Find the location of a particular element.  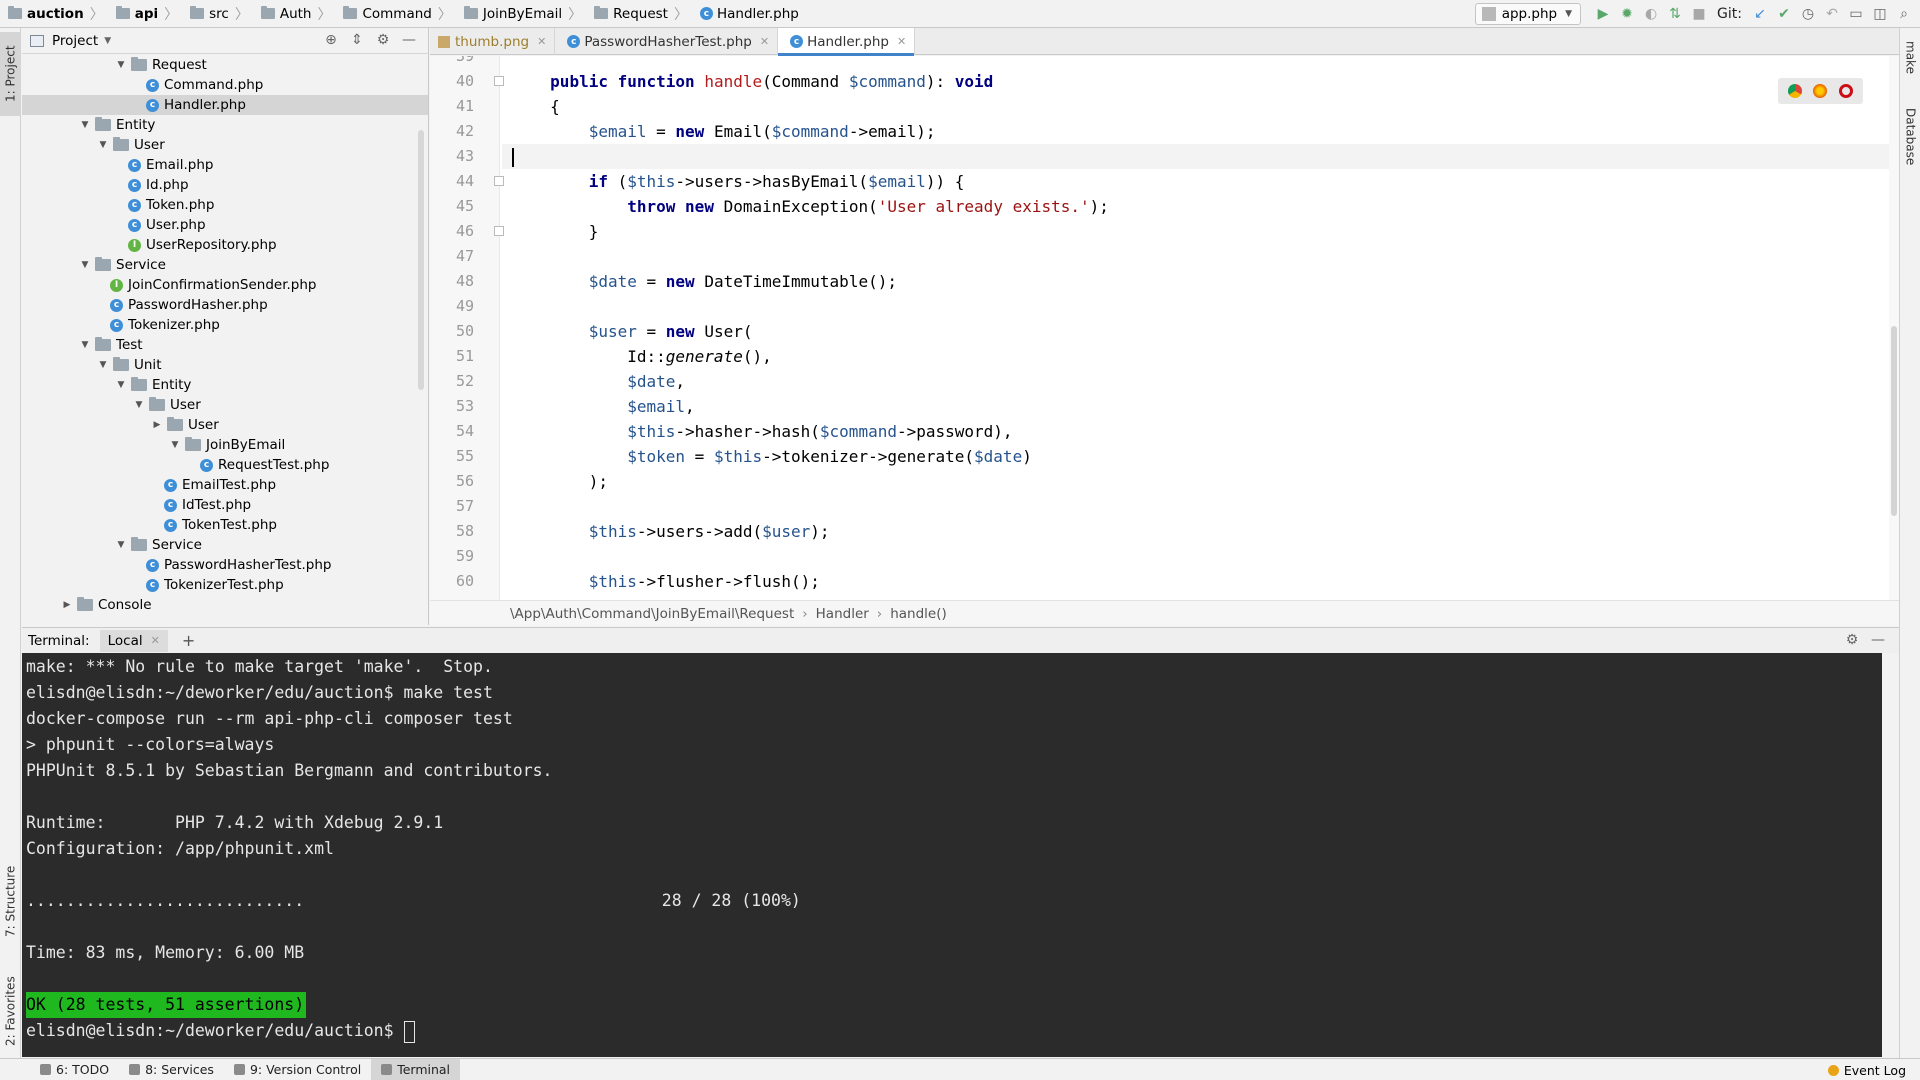

crumb-request: Request 〉 is located at coordinates (639, 14).